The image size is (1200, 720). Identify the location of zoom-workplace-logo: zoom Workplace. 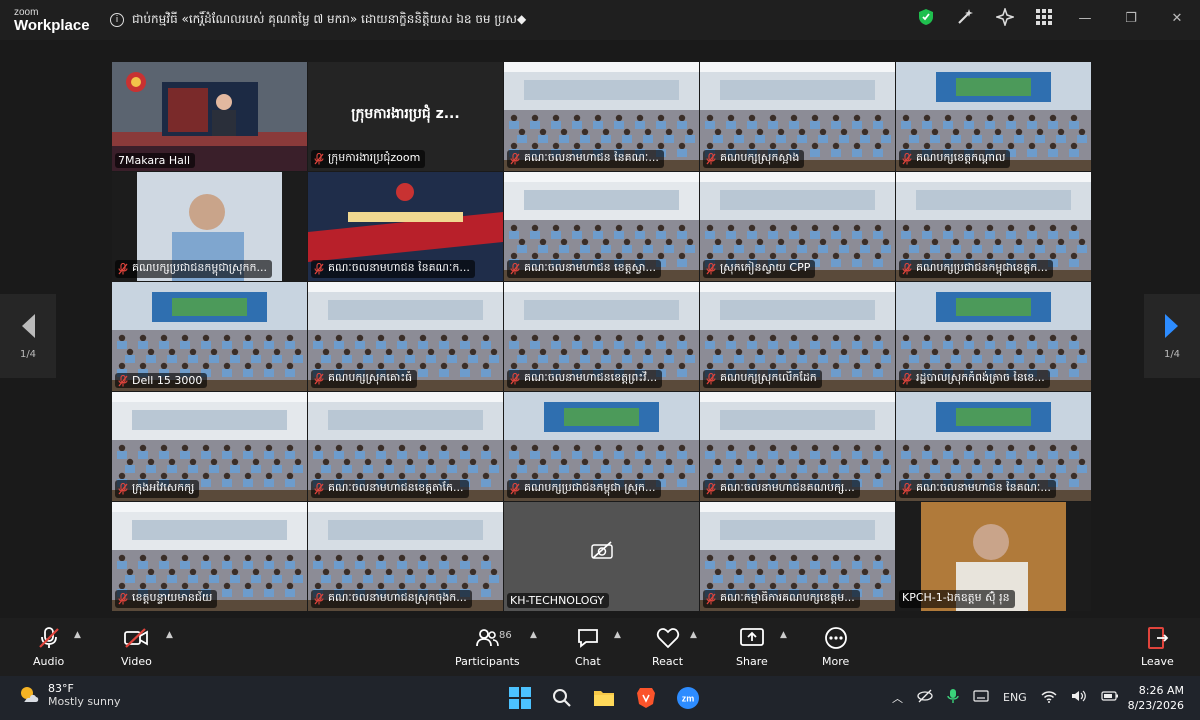
(55, 19).